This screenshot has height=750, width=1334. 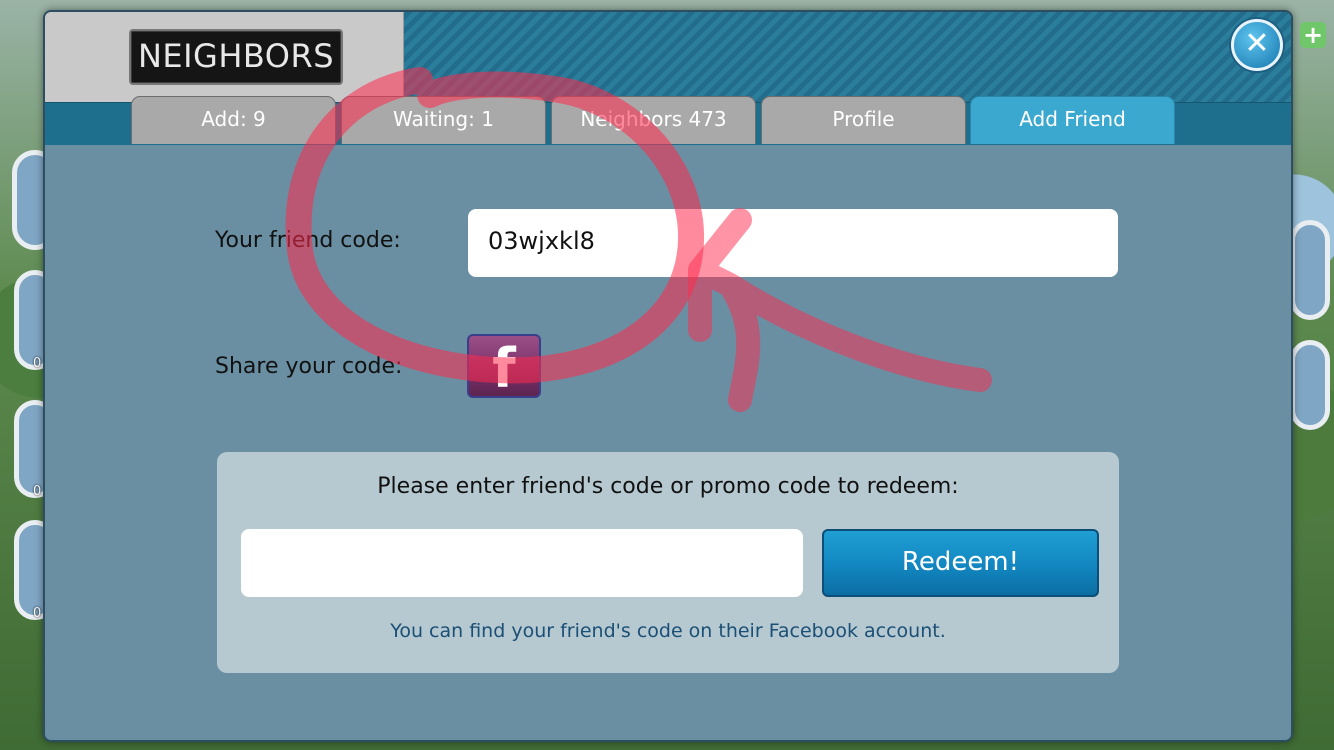 What do you see at coordinates (960, 563) in the screenshot?
I see `redeem-button: Redeem!` at bounding box center [960, 563].